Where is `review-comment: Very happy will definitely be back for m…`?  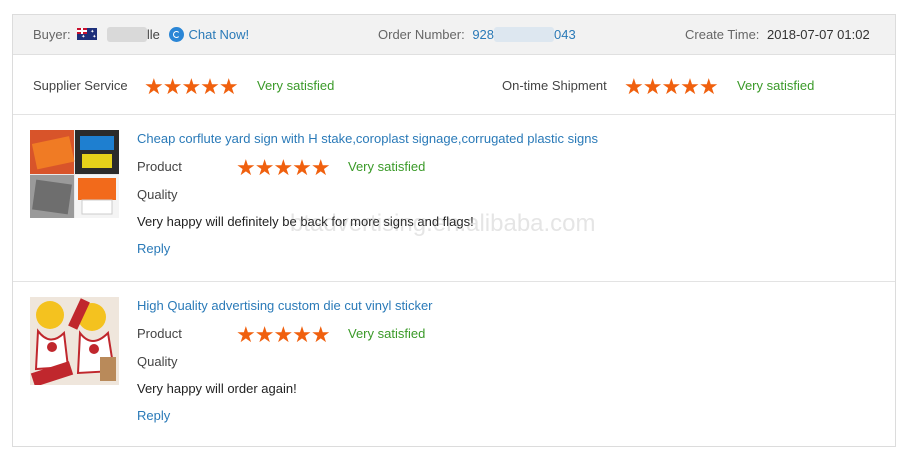
review-comment: Very happy will definitely be back for m… is located at coordinates (305, 221).